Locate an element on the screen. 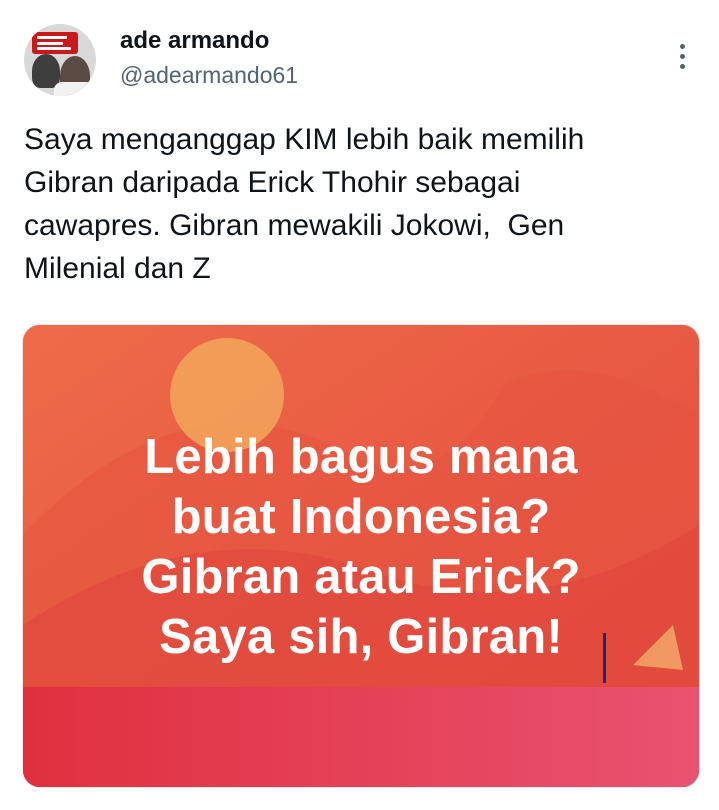 The height and width of the screenshot is (810, 719). headline-line-1: Lebih bagus mana is located at coordinates (361, 457).